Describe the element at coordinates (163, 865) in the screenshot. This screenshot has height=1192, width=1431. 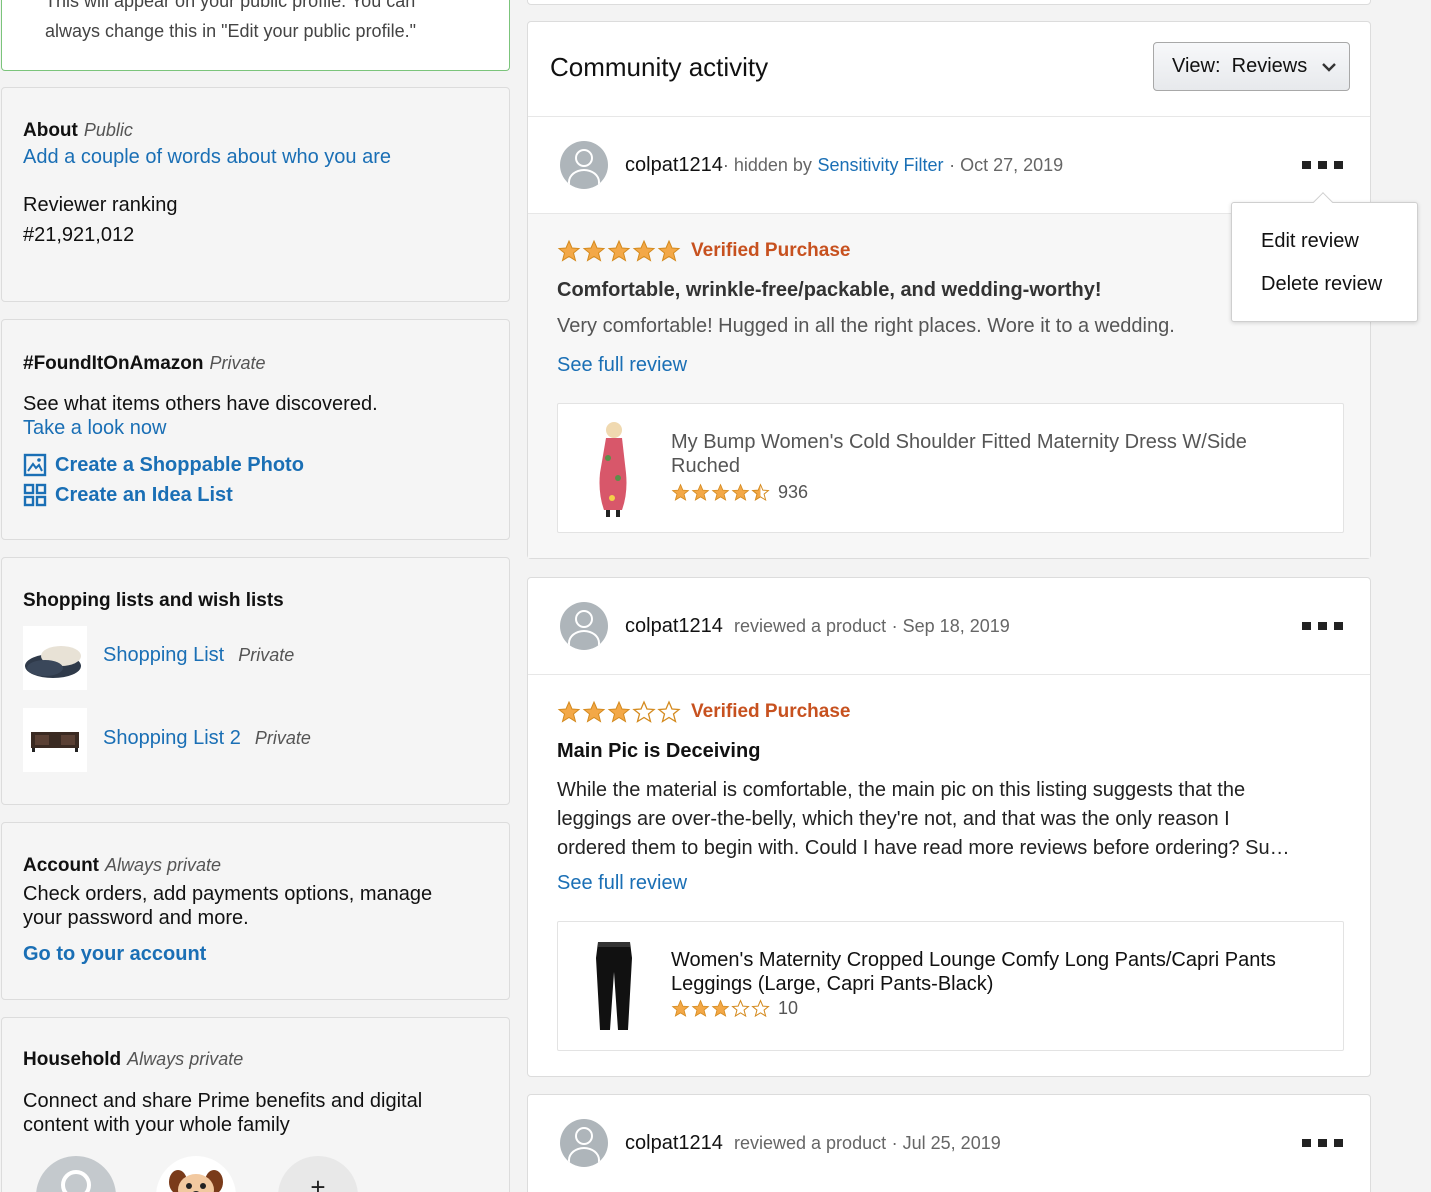
I see `account-visibility: Always private` at that location.